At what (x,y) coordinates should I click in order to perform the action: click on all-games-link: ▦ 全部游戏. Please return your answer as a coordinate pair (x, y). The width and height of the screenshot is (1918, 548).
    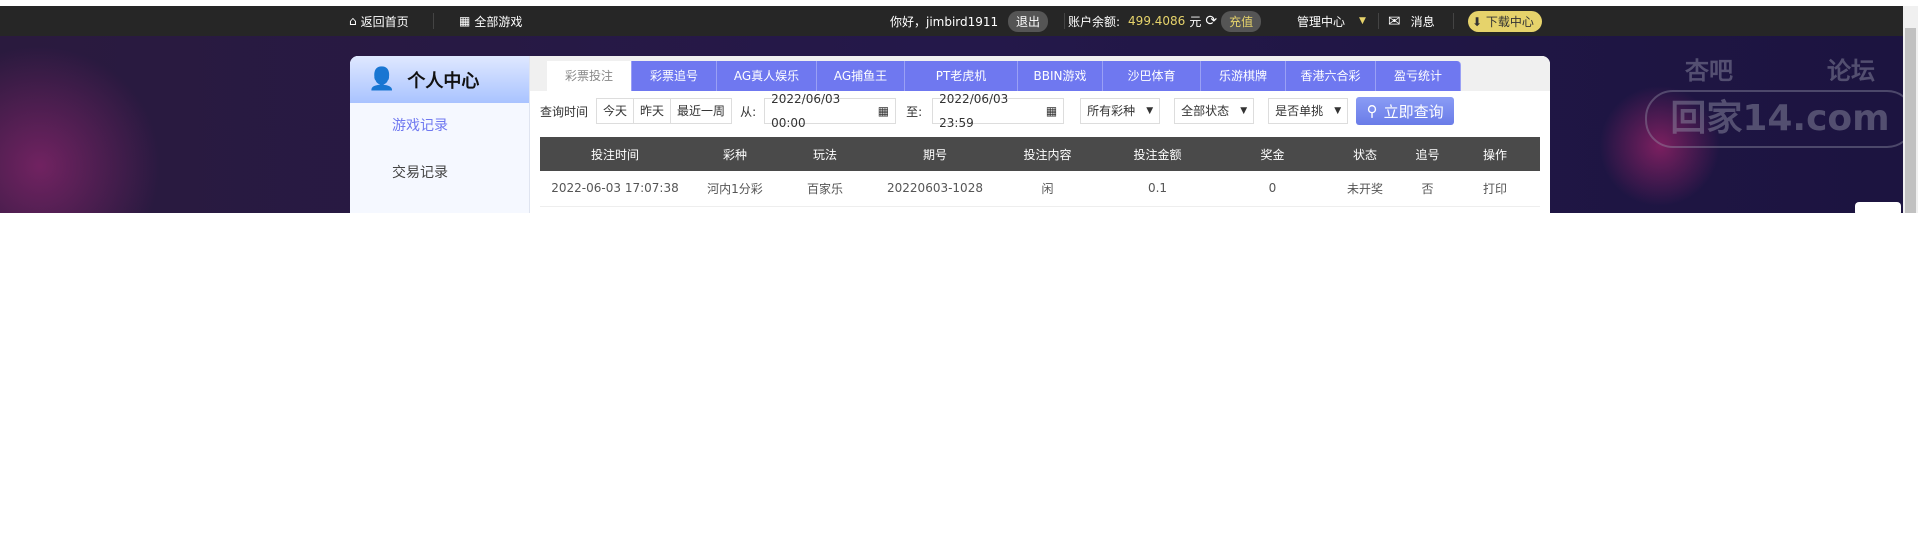
    Looking at the image, I should click on (490, 21).